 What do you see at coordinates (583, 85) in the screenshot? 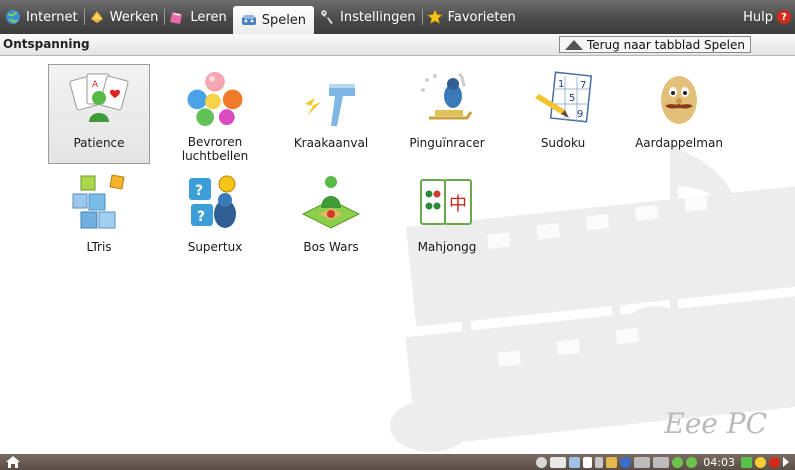
I see `sudoku-digit: 7` at bounding box center [583, 85].